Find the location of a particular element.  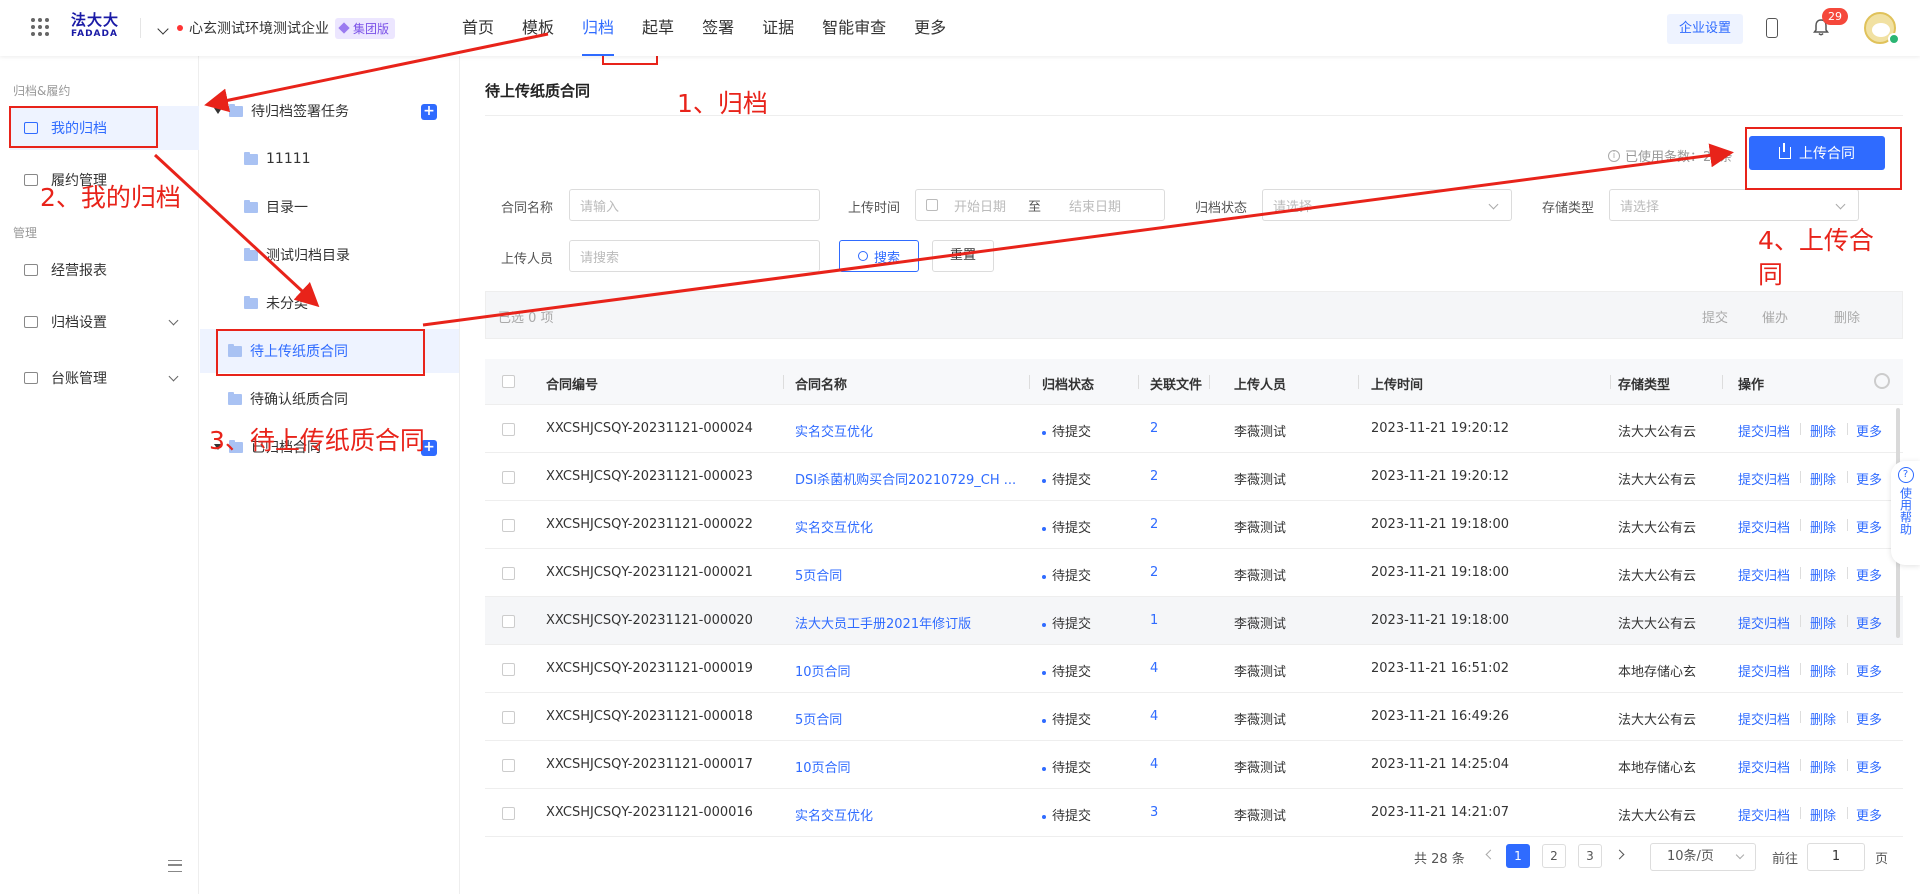

annotation-step3: 3、待上传纸质合同 is located at coordinates (317, 440).